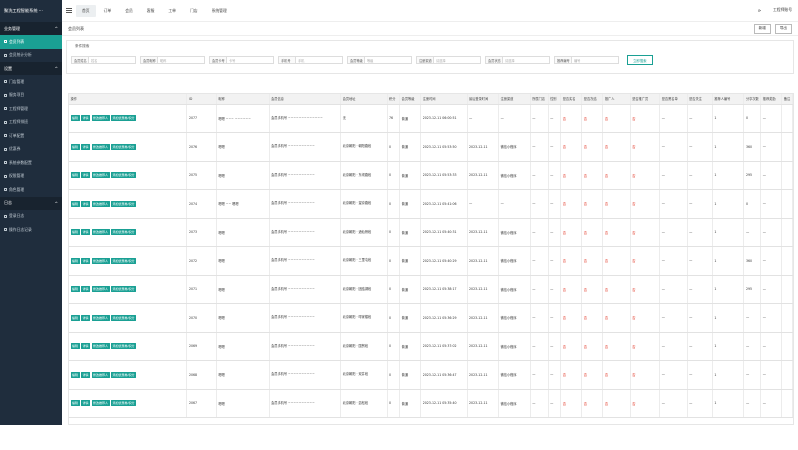 This screenshot has width=798, height=450. What do you see at coordinates (181, 60) in the screenshot?
I see `search-field-input: 昵称` at bounding box center [181, 60].